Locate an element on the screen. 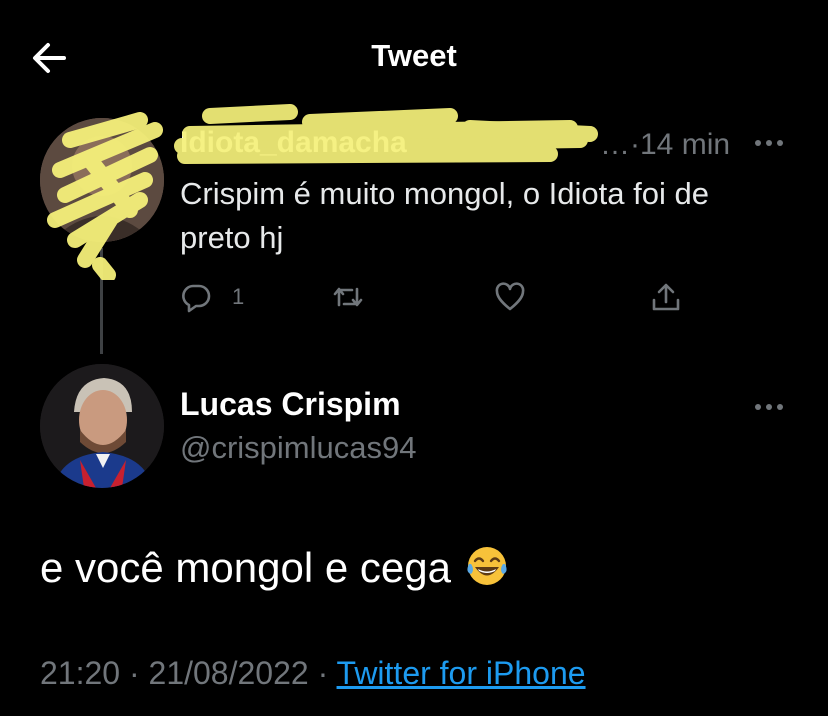 Image resolution: width=828 pixels, height=716 pixels. tweet-text: e você mongol e cega is located at coordinates (274, 568).